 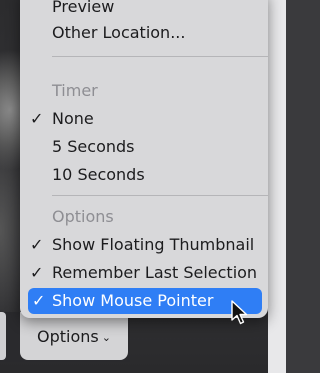 I want to click on menu-header-timer: Timer, so click(x=144, y=91).